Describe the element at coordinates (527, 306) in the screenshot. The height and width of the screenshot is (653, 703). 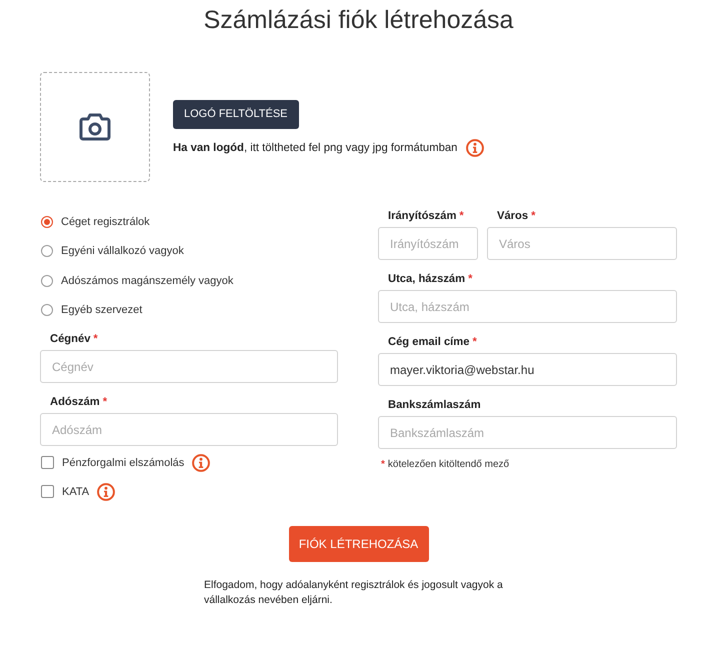
I see `input-field: Utca, házszám` at that location.